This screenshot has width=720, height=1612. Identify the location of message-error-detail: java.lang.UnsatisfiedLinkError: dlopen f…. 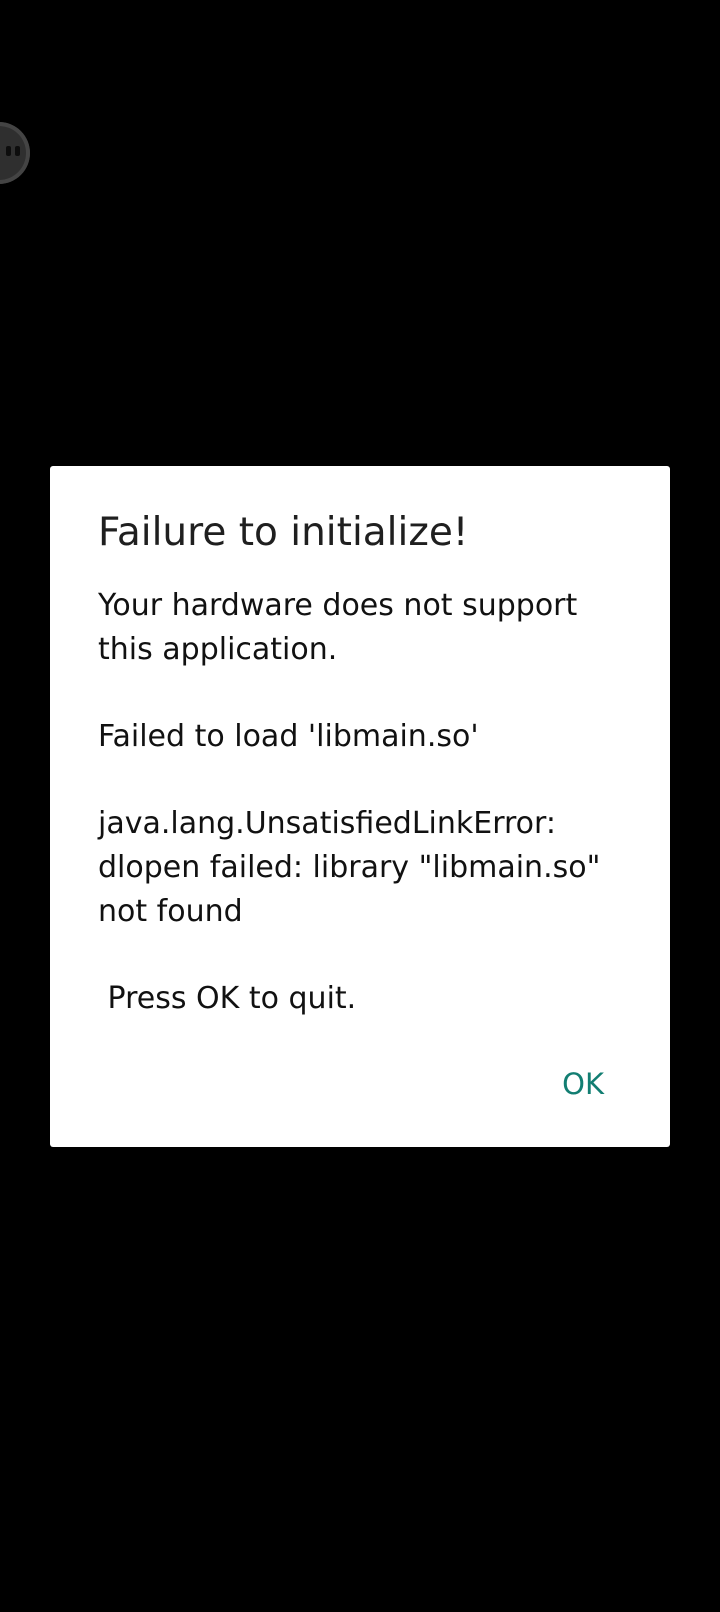
(354, 867).